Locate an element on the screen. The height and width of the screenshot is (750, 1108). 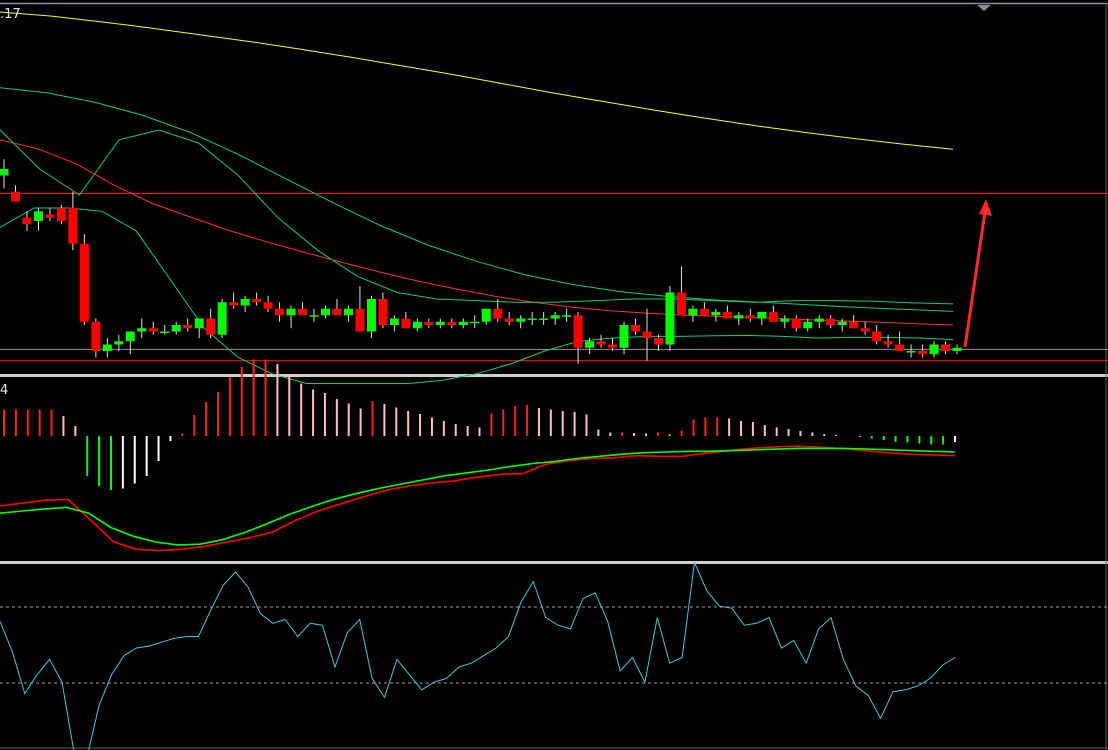
price-scale-label: .17 is located at coordinates (10, 14).